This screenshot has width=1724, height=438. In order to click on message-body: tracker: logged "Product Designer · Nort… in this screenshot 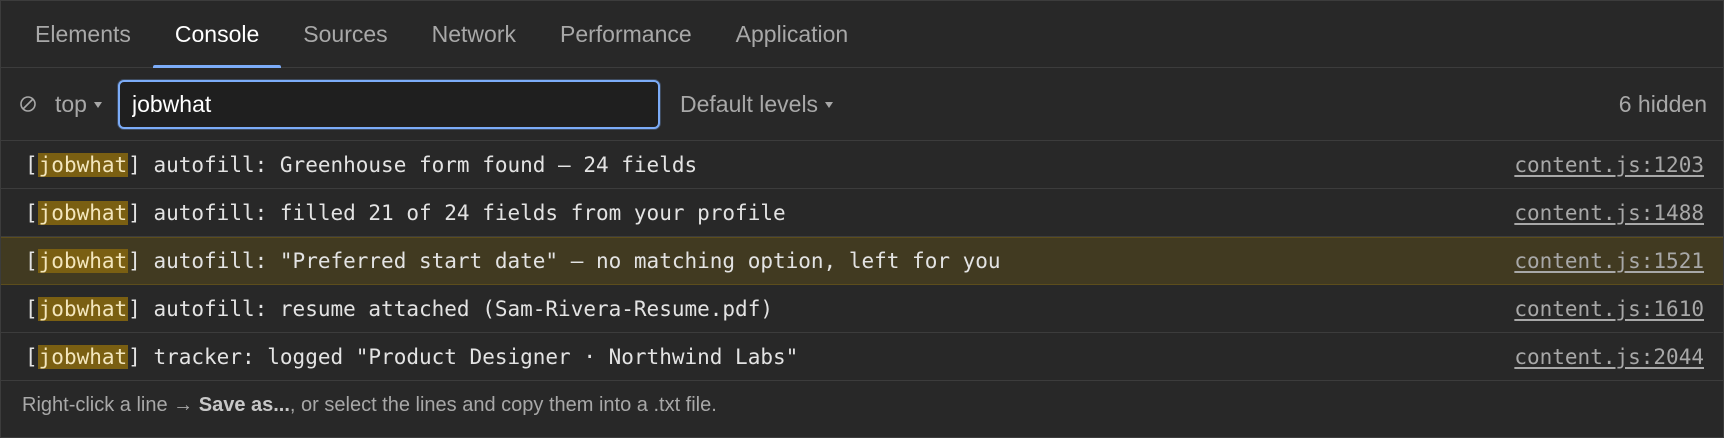, I will do `click(469, 356)`.